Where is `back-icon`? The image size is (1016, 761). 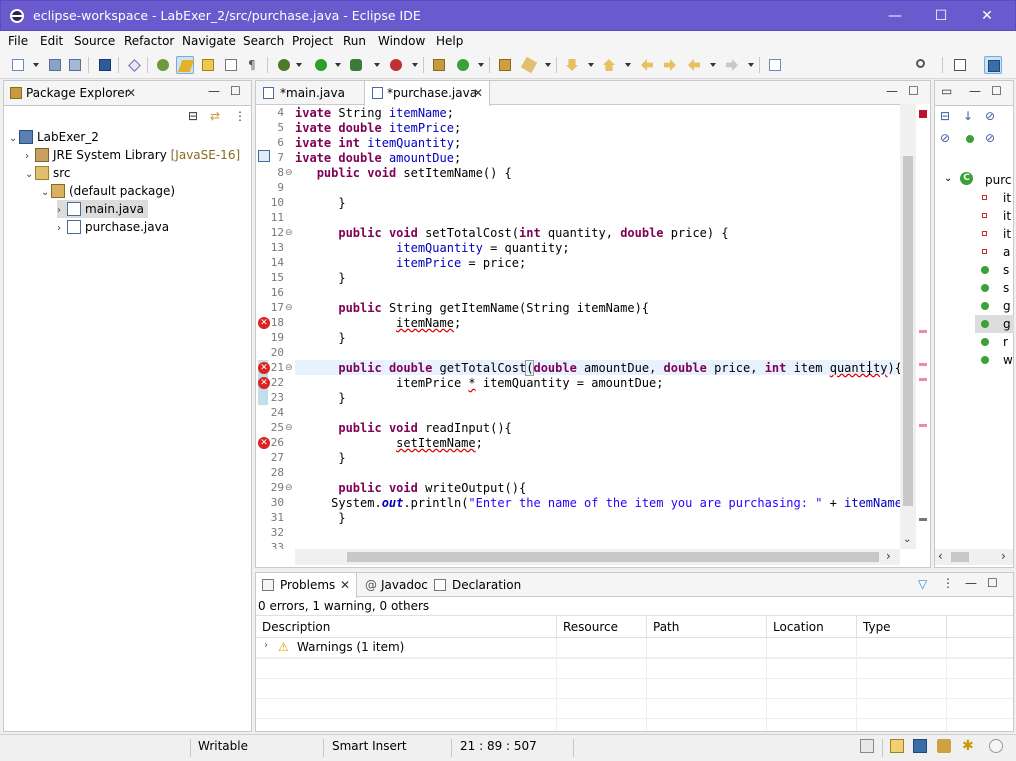 back-icon is located at coordinates (694, 65).